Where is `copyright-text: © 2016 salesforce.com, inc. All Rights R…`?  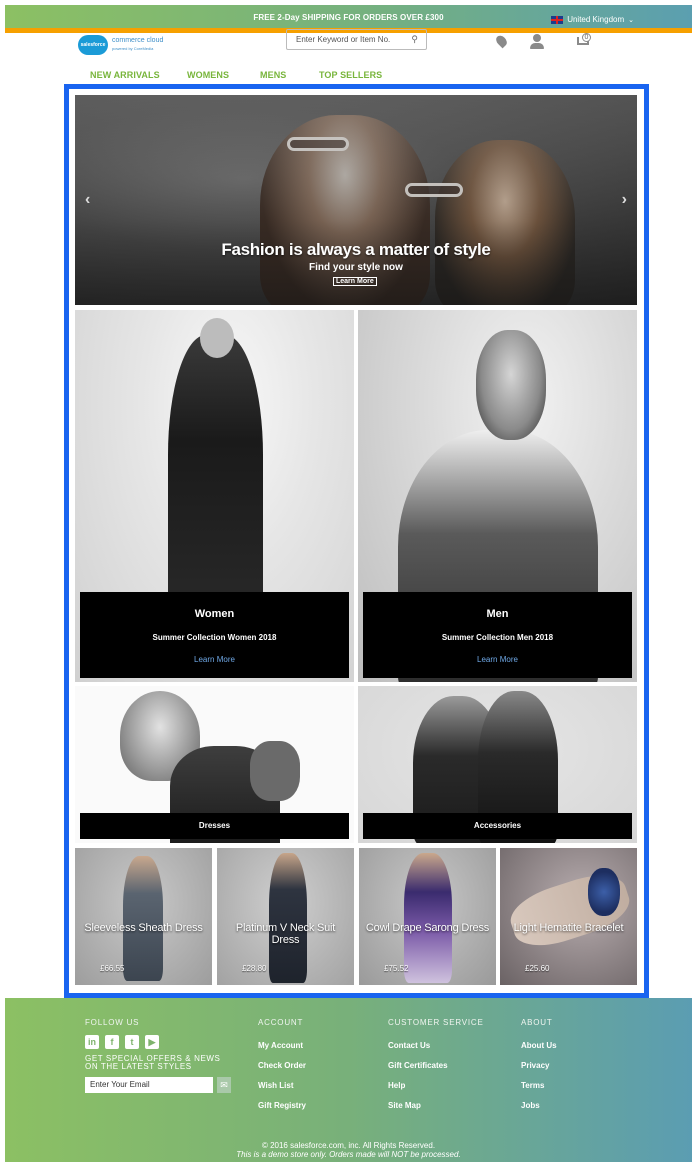
copyright-text: © 2016 salesforce.com, inc. All Rights R… is located at coordinates (348, 1145).